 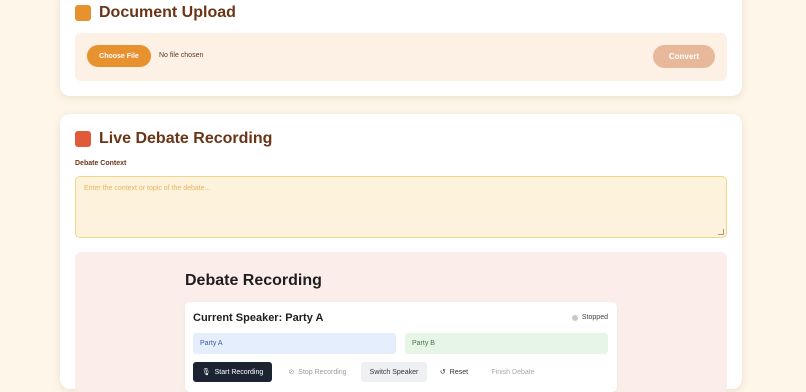 What do you see at coordinates (253, 280) in the screenshot?
I see `debate-recording-title: Debate Recording` at bounding box center [253, 280].